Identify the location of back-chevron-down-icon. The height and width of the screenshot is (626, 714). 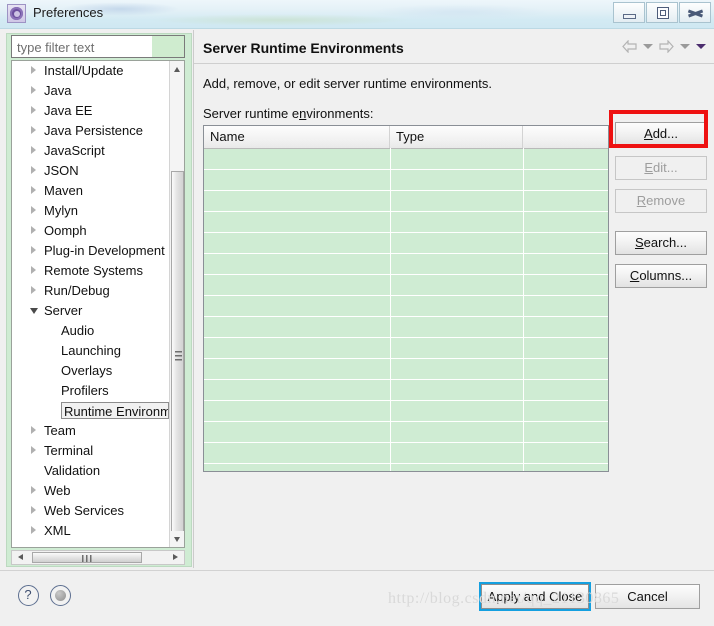
(648, 46).